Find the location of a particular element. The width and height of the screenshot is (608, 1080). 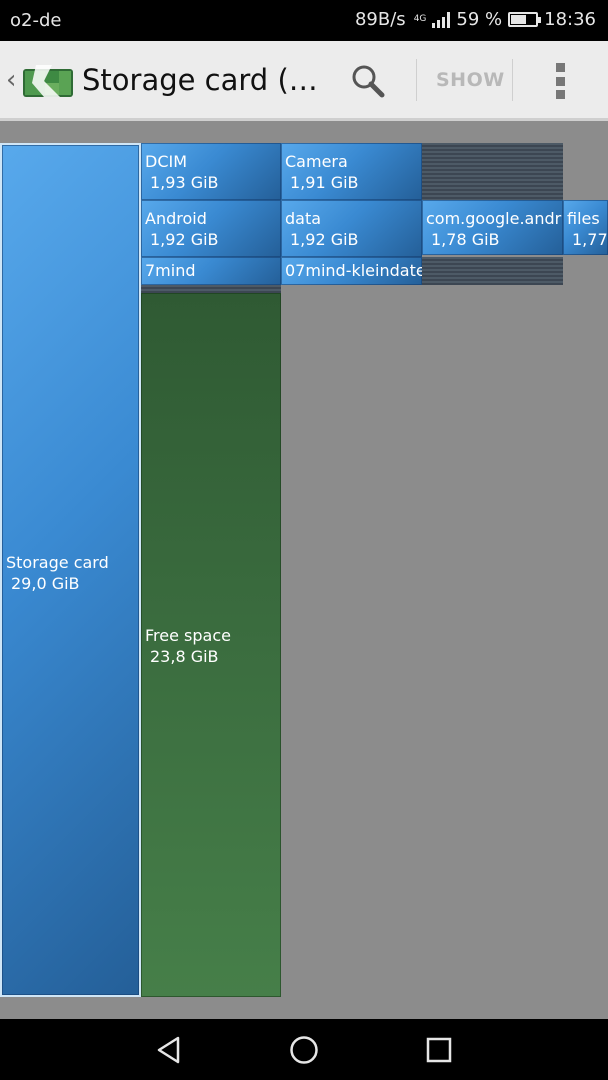

treemap-tile-7mind: 7mind is located at coordinates (211, 271).